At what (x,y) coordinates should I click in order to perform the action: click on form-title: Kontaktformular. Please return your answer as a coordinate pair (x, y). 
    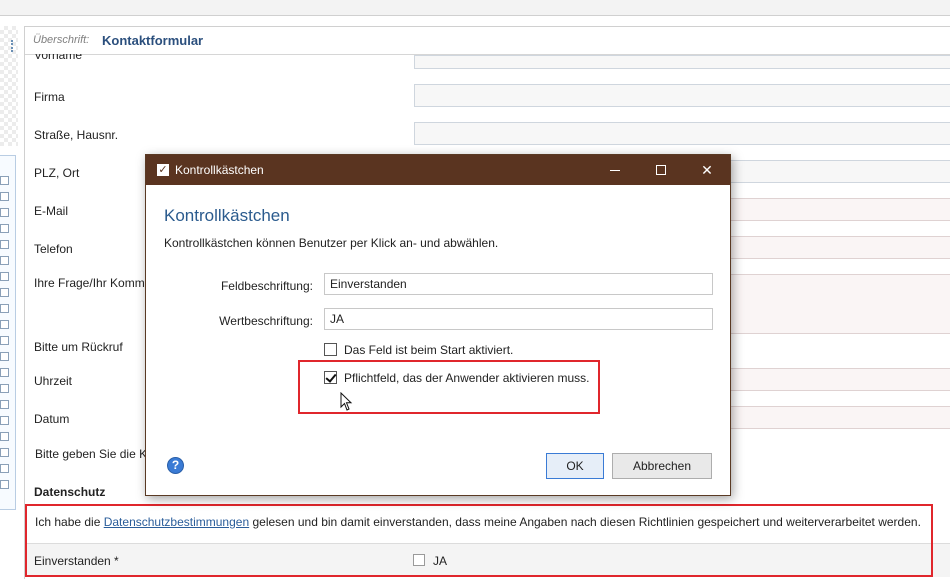
    Looking at the image, I should click on (153, 40).